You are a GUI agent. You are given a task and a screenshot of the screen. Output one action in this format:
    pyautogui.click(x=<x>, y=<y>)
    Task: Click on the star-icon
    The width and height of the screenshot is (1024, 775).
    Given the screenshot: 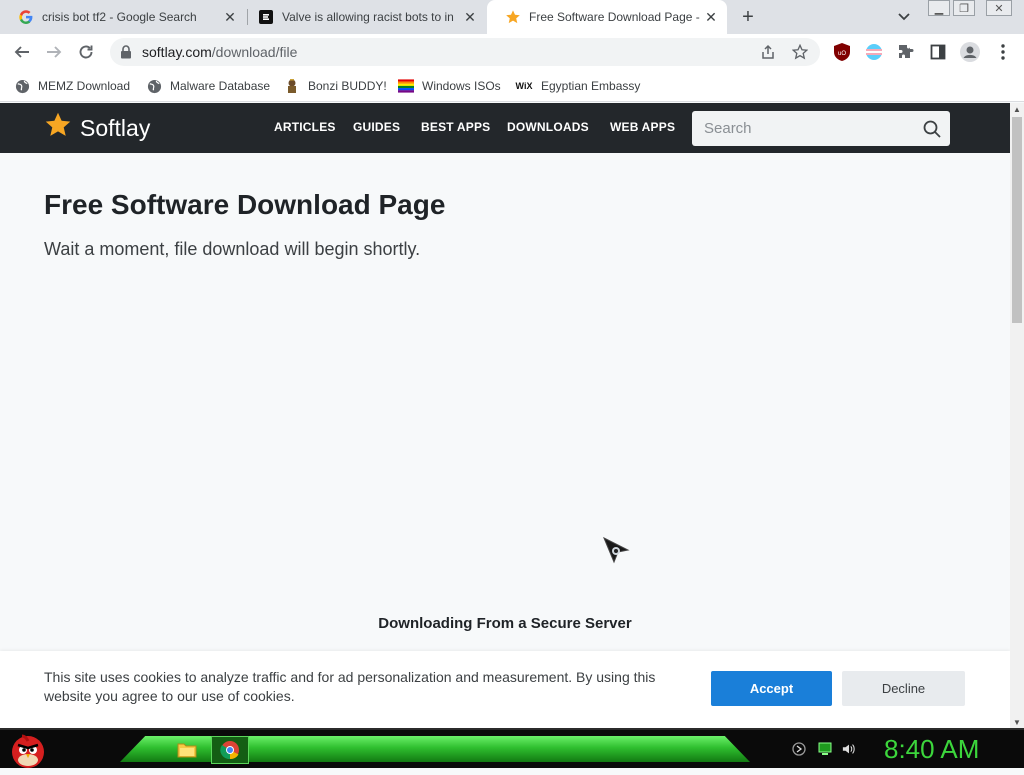 What is the action you would take?
    pyautogui.click(x=513, y=17)
    